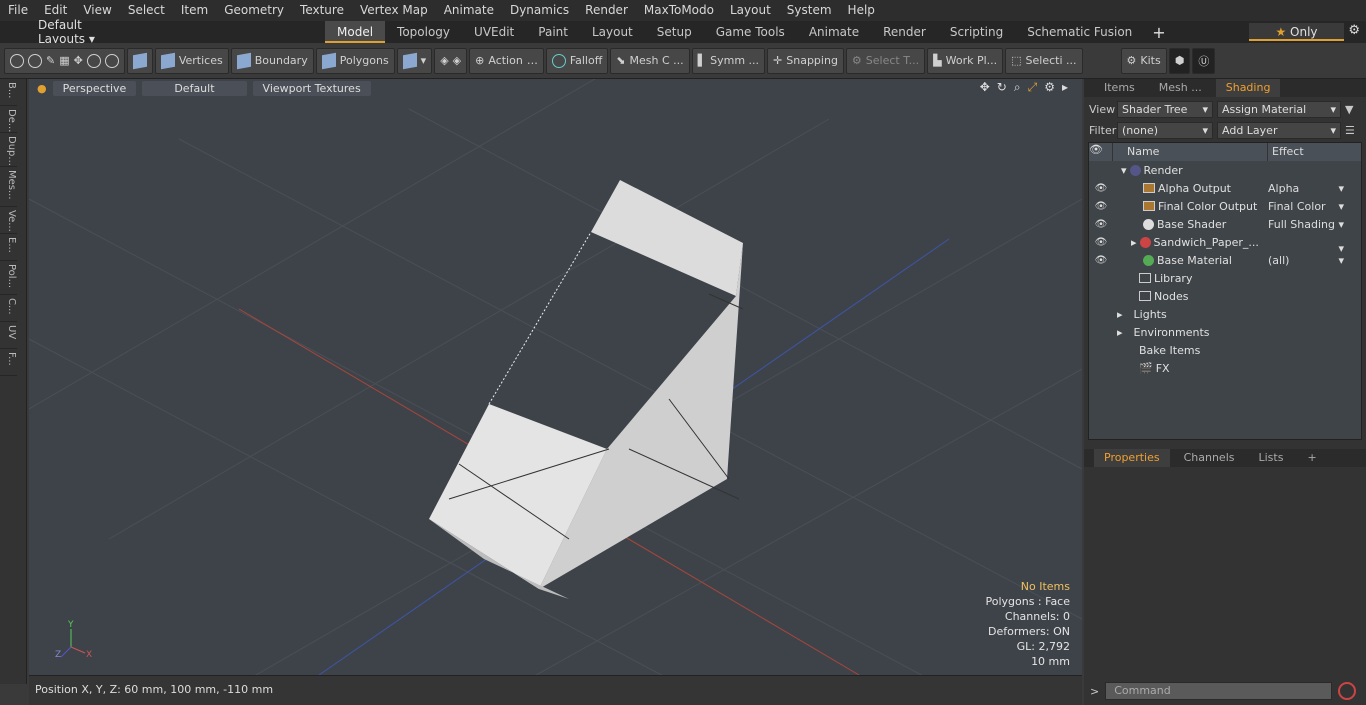  Describe the element at coordinates (1132, 458) in the screenshot. I see `tab-properties: Properties` at that location.